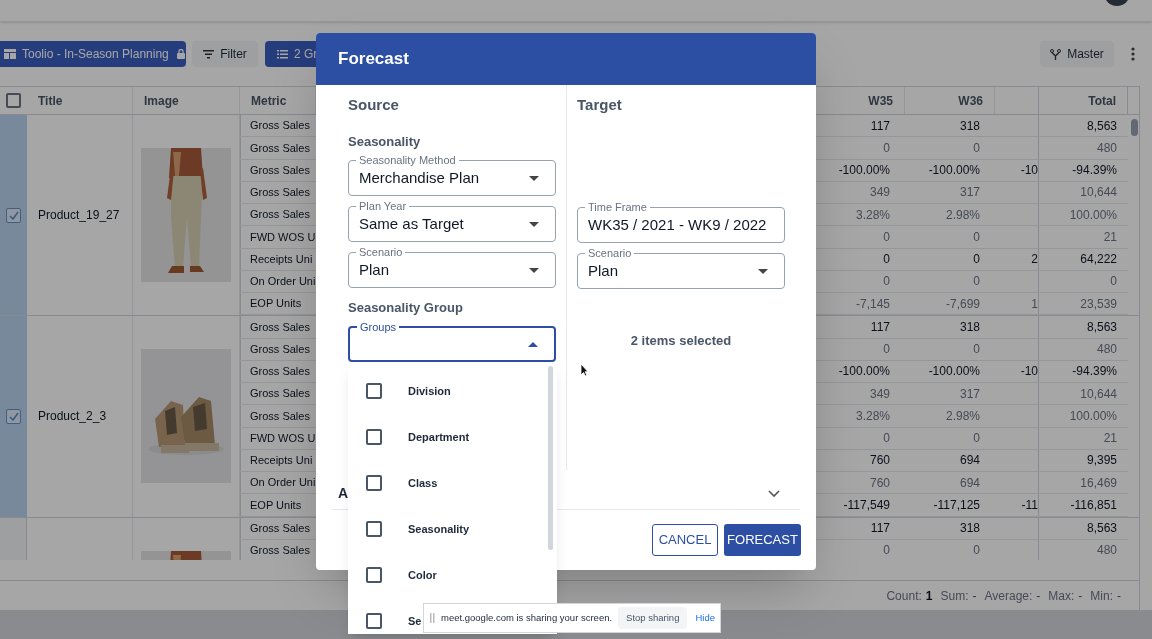 The width and height of the screenshot is (1152, 639). What do you see at coordinates (452, 391) in the screenshot?
I see `menu-option: Division` at bounding box center [452, 391].